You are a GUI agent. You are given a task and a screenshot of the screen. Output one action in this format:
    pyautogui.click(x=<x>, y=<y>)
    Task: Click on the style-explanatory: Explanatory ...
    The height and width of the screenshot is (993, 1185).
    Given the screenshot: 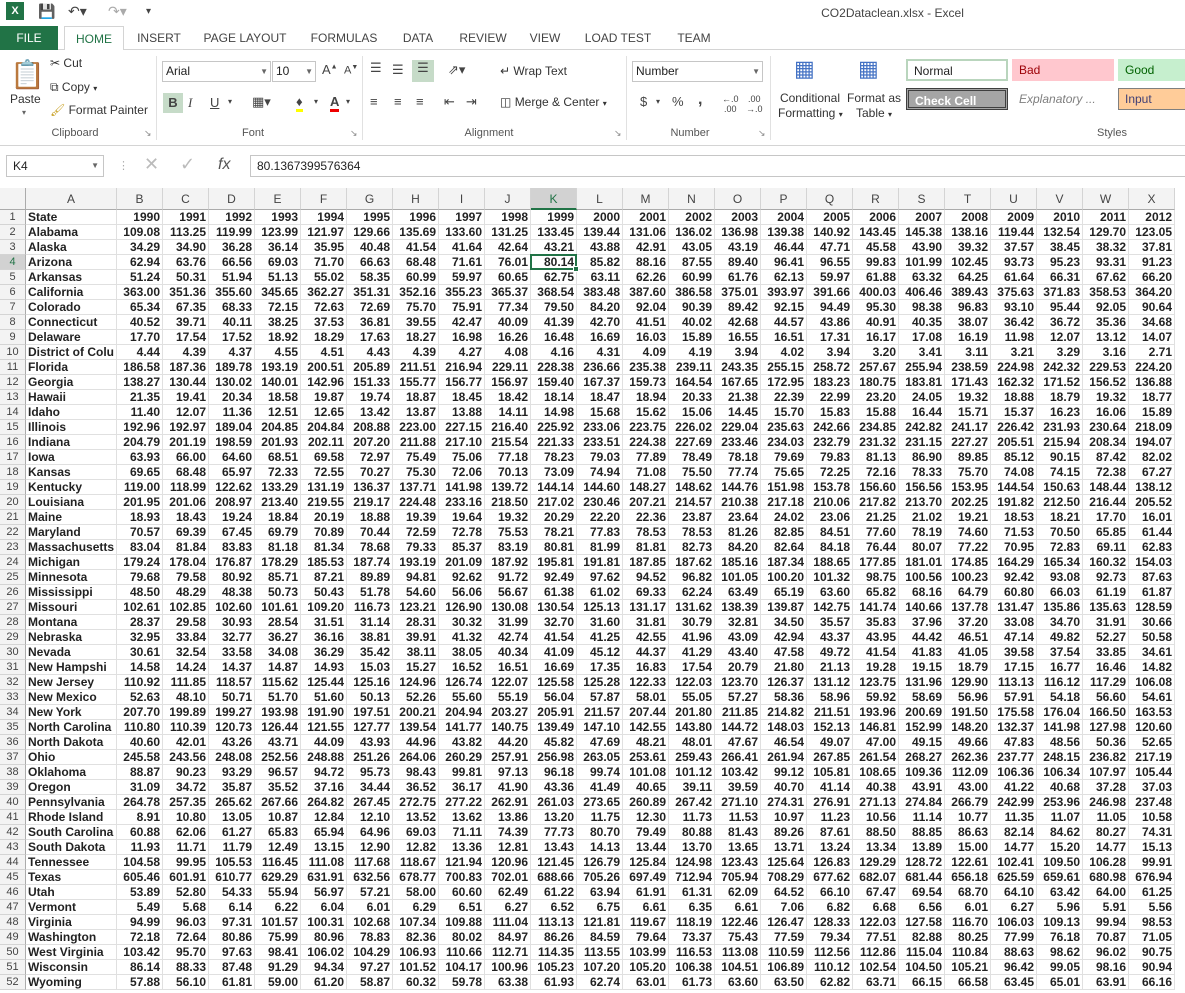 What is the action you would take?
    pyautogui.click(x=1063, y=99)
    